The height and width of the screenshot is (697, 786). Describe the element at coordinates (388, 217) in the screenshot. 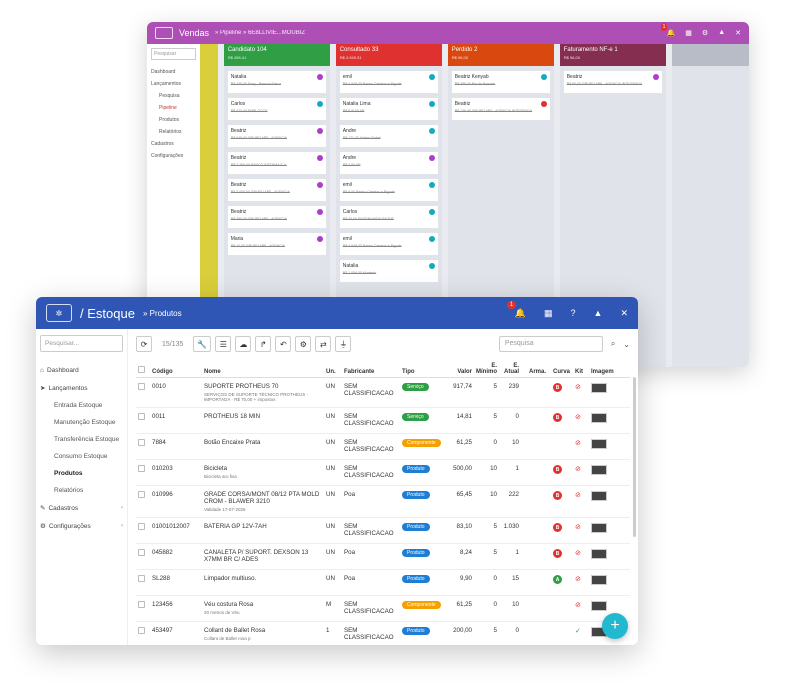

I see `kanban-card: Carlos R$ 40,00 ENGENHARIA SAÚDE` at that location.